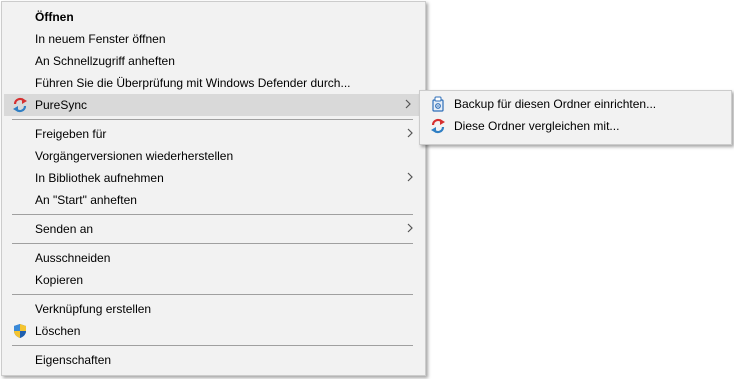  I want to click on menu-item-label: Eigenschaften, so click(73, 360).